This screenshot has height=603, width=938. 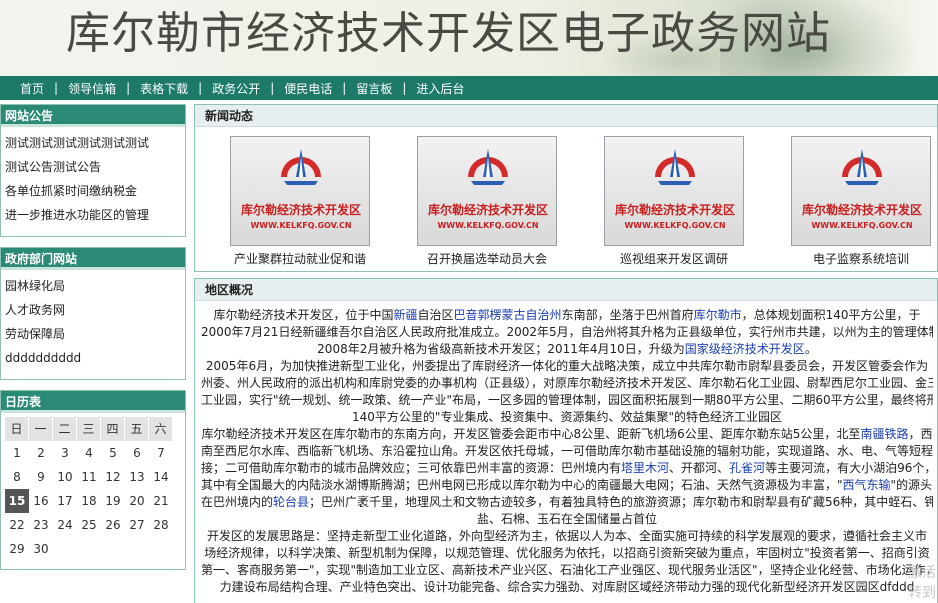 I want to click on calendar-day: 26, so click(x=113, y=525).